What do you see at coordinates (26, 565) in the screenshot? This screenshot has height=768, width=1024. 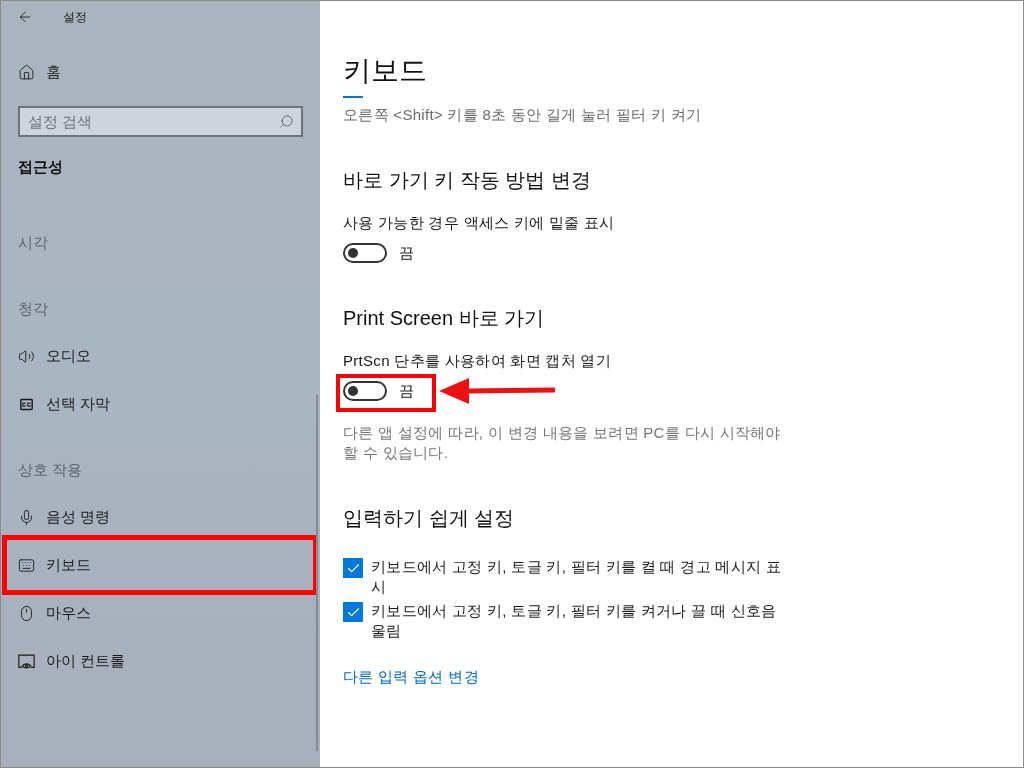 I see `keyboard-icon` at bounding box center [26, 565].